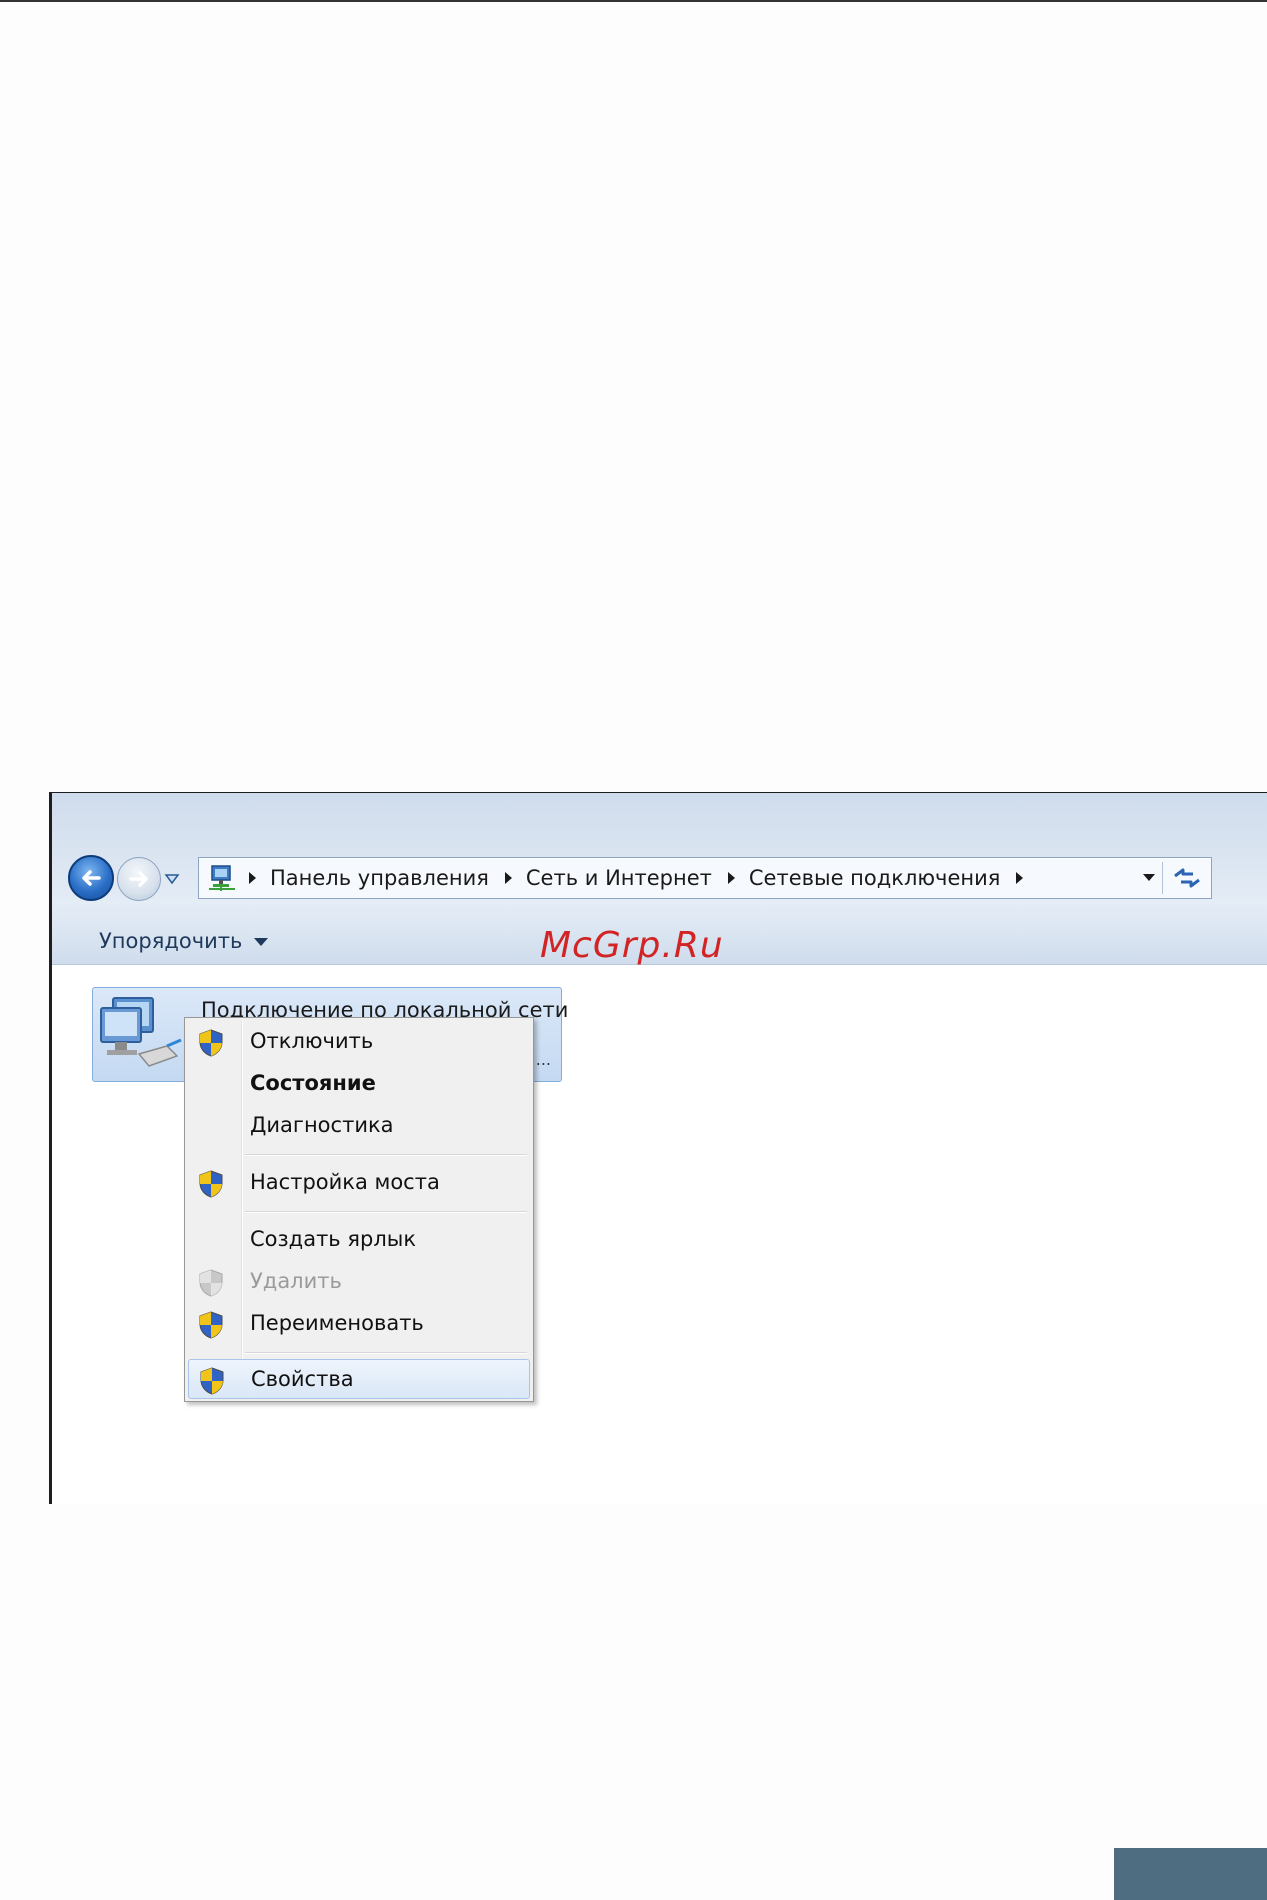 The image size is (1267, 1900). I want to click on refresh-icon, so click(1187, 878).